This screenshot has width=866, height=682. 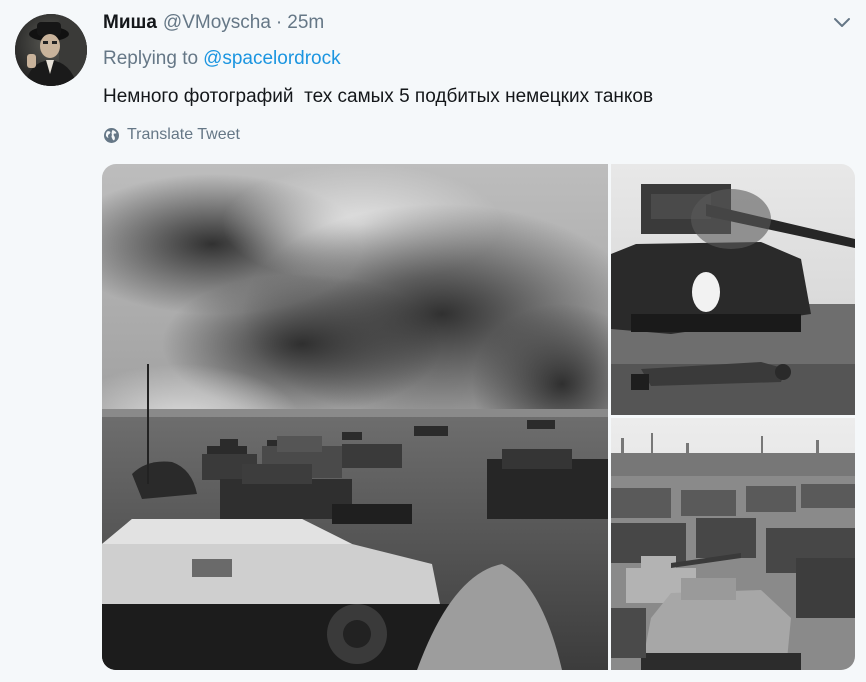 I want to click on chevron-down-icon, so click(x=842, y=23).